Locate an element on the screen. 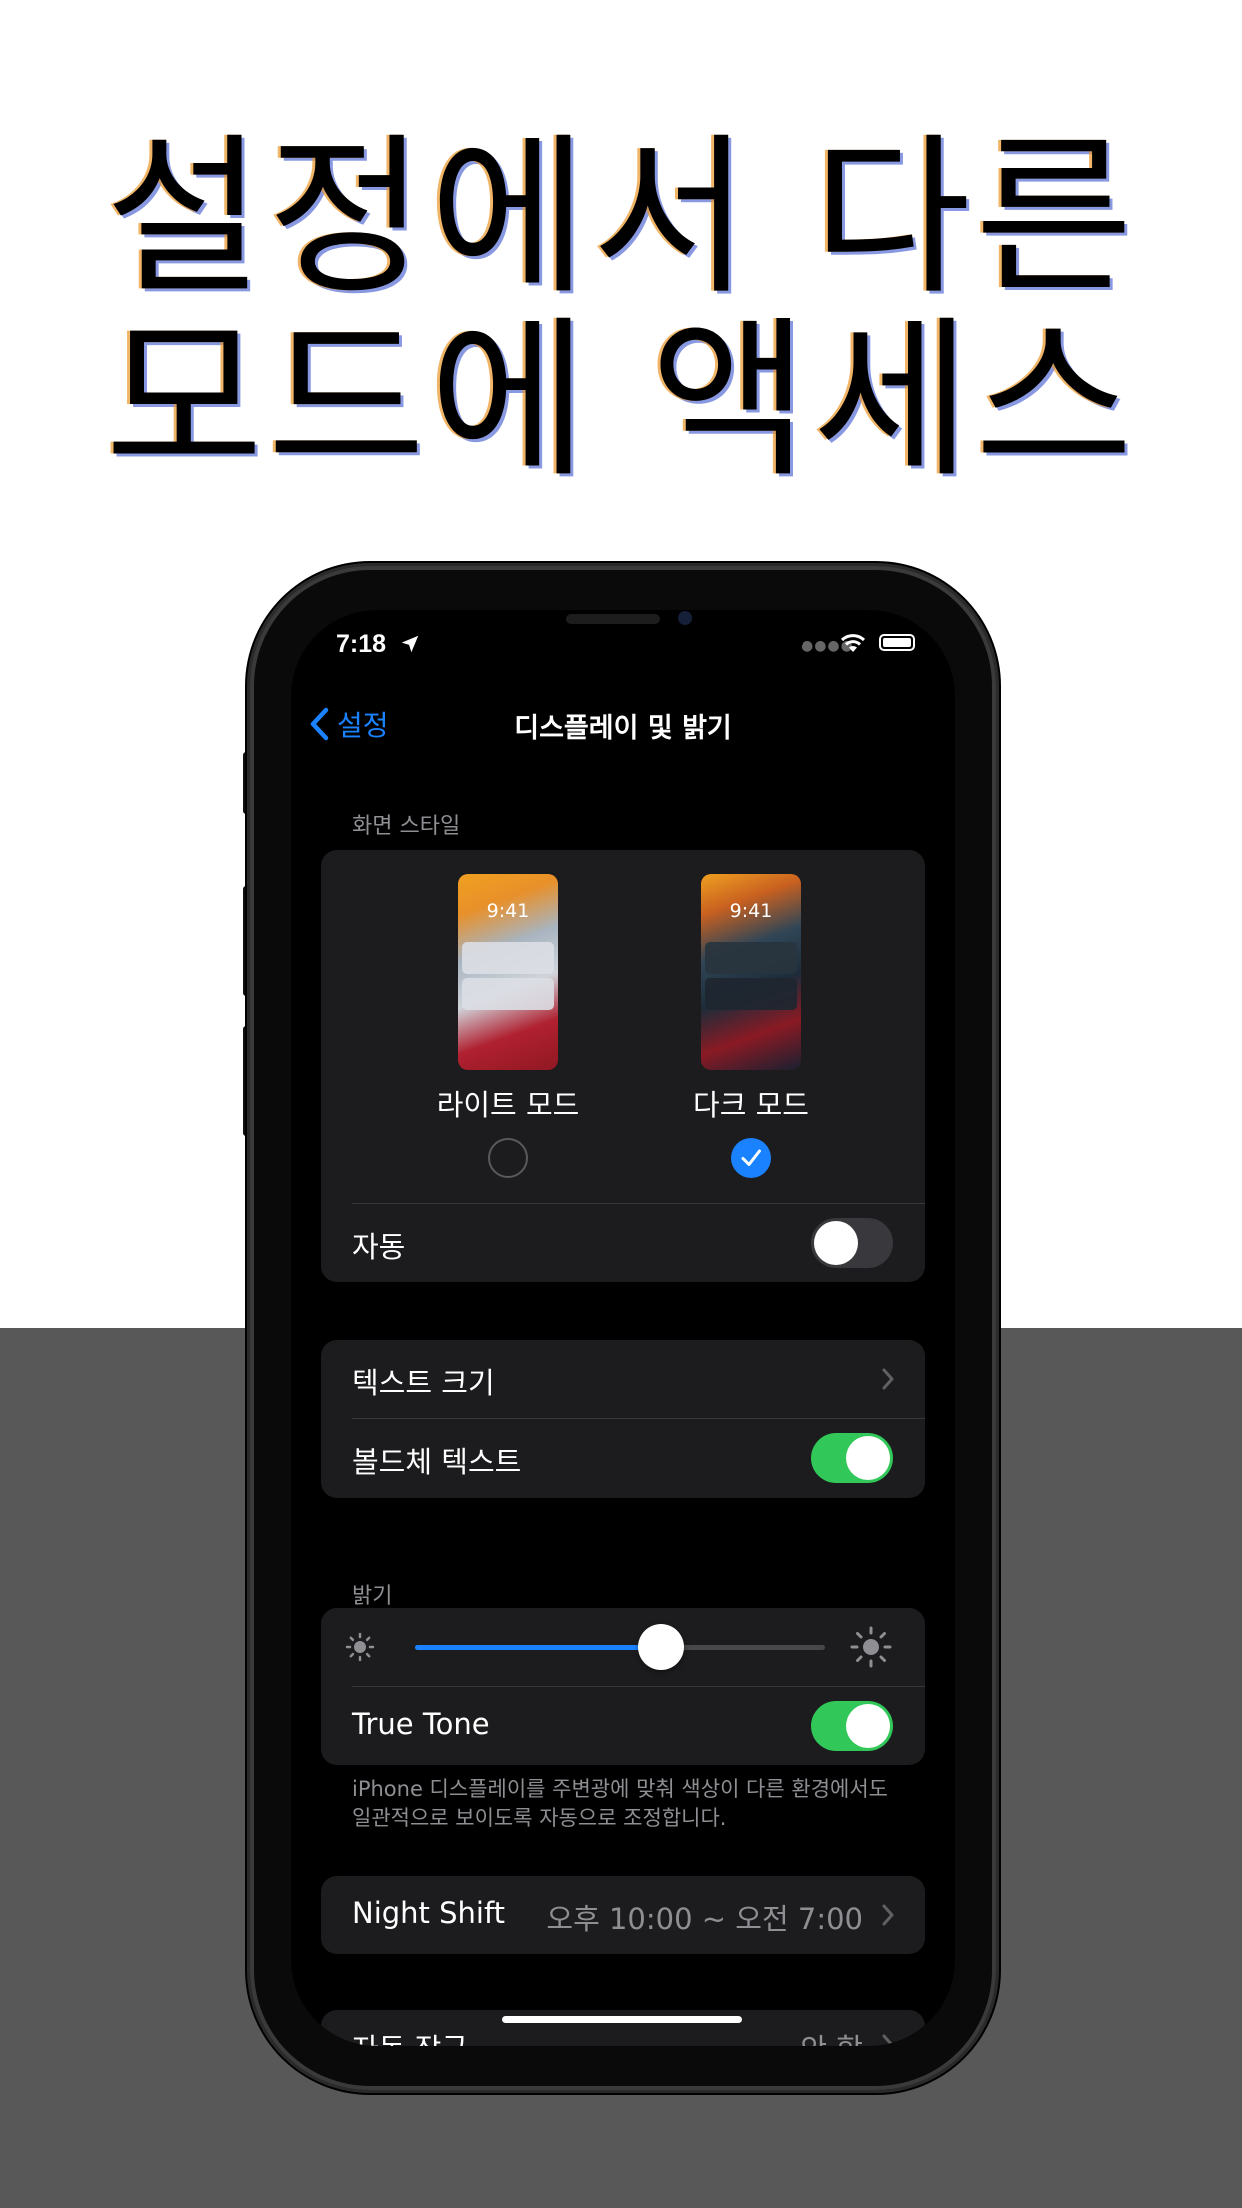  text-group: 텍스트 크기 볼드체 텍스트 is located at coordinates (623, 1419).